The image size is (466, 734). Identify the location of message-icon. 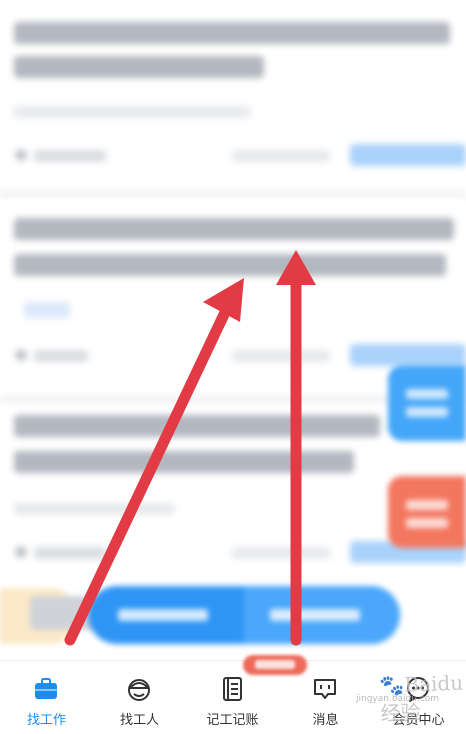
(325, 689).